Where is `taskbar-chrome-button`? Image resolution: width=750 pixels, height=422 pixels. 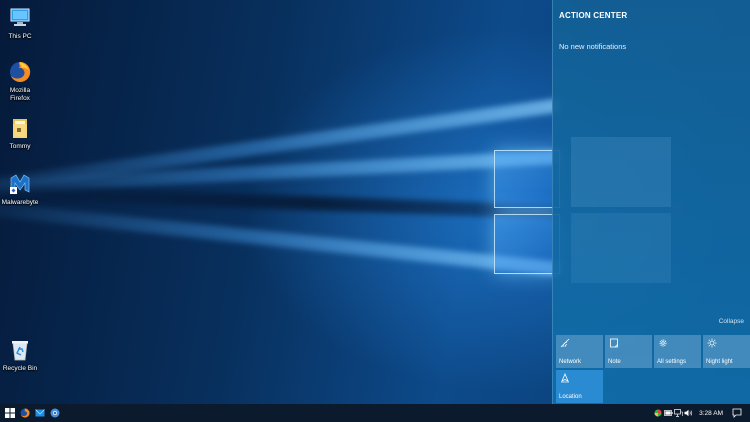
taskbar-chrome-button is located at coordinates (55, 413).